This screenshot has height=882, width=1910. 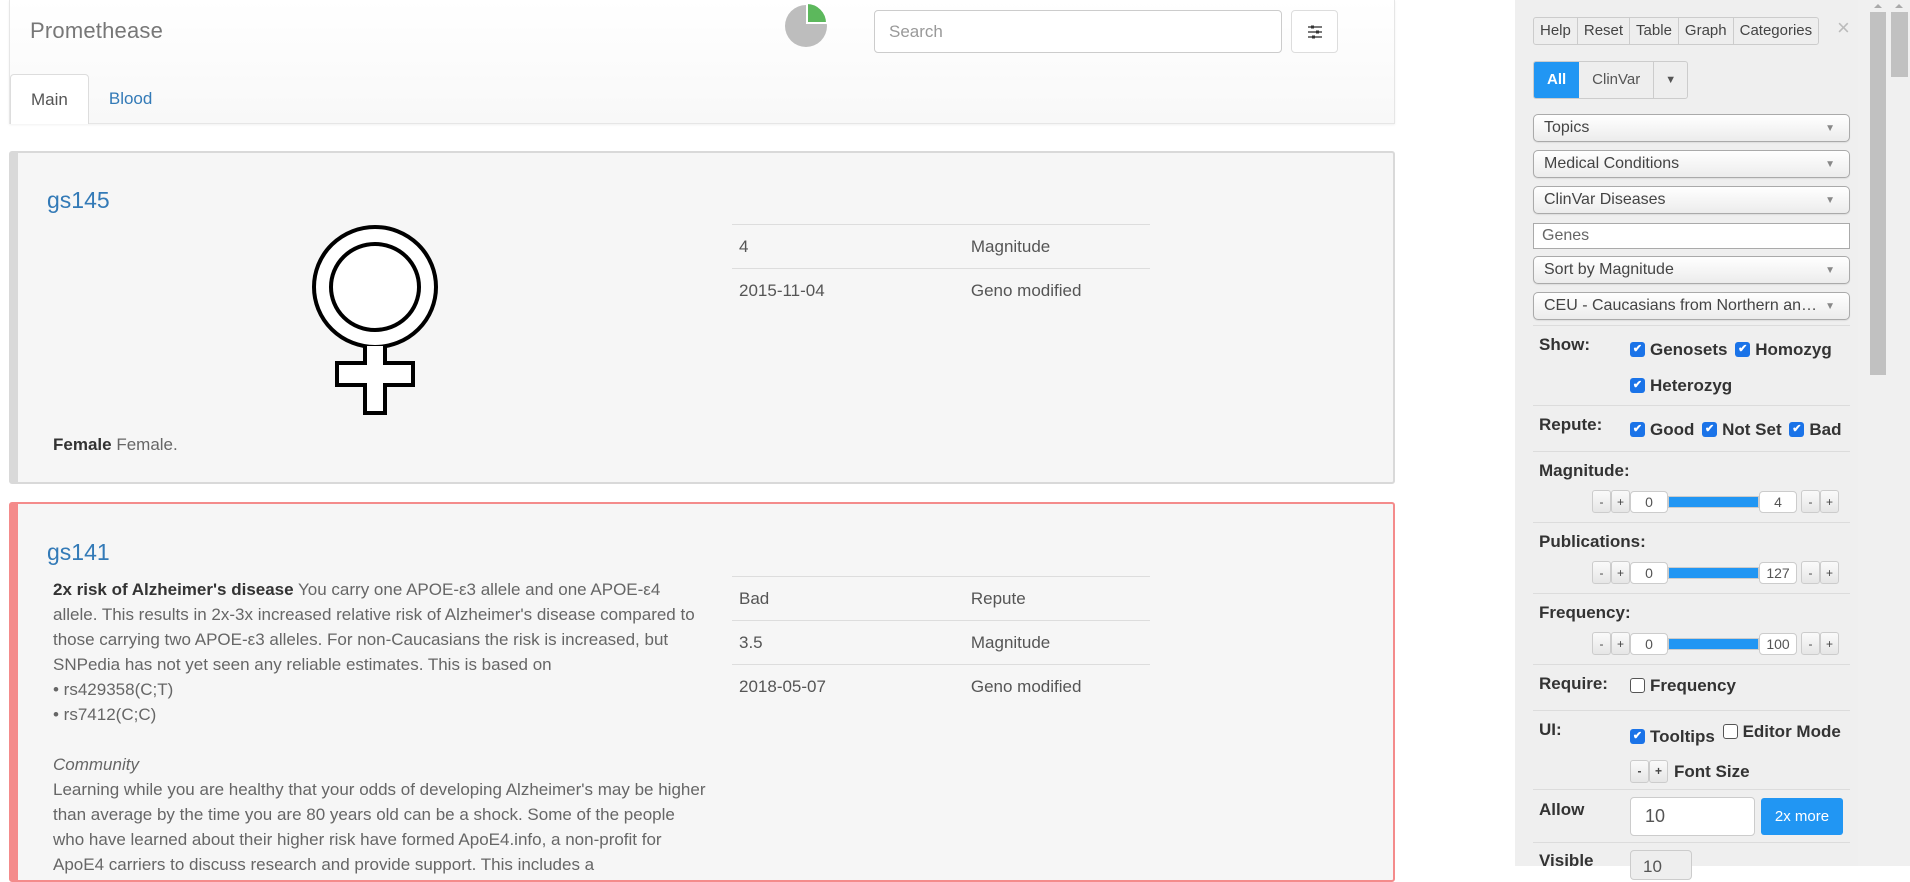 What do you see at coordinates (702, 62) in the screenshot?
I see `top-navbar: Promethease Main Blood` at bounding box center [702, 62].